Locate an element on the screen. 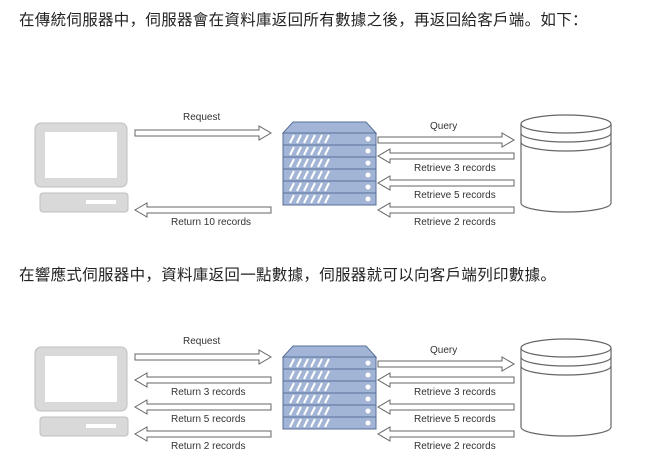  paragraph-traditional-server: 在傳統伺服器中，伺服器會在資料庫返回所有數據之後，再返回給客戶端。如下： is located at coordinates (303, 20).